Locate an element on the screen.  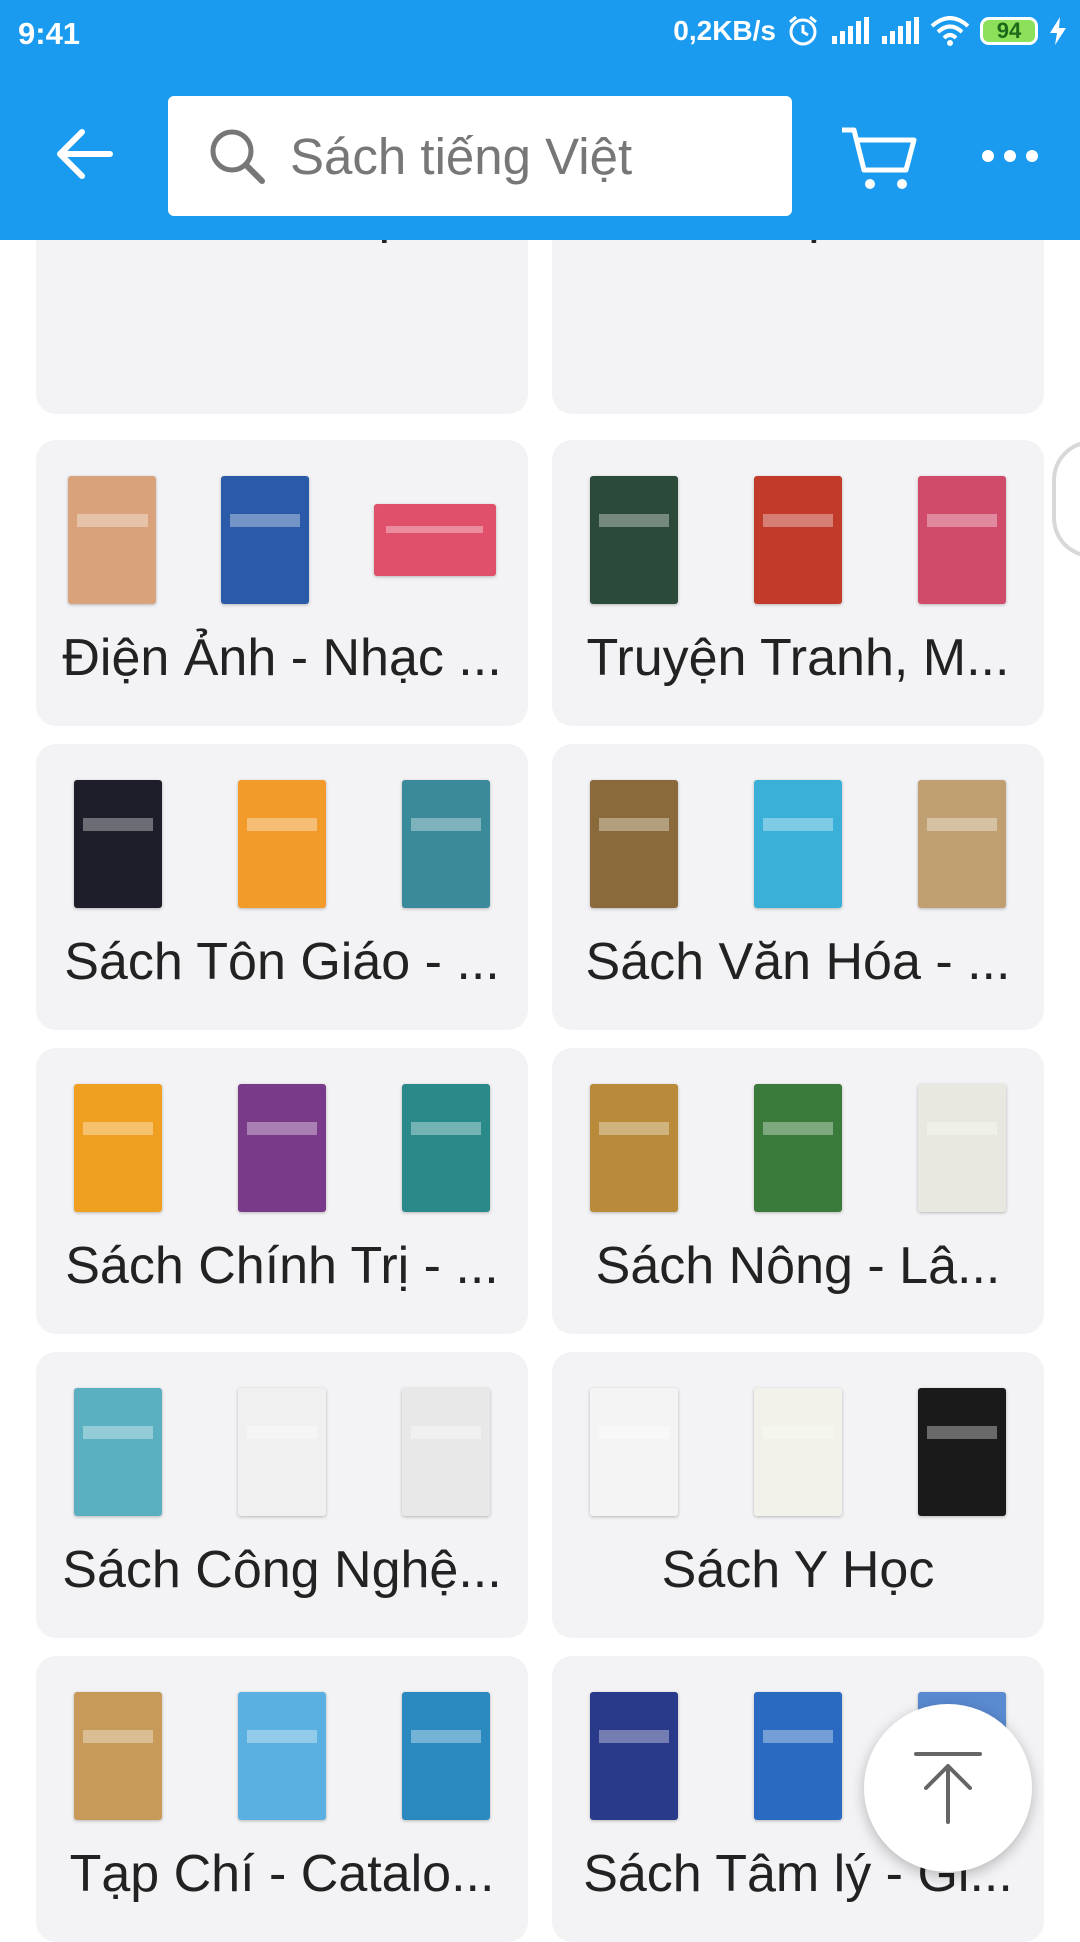
charging-icon is located at coordinates (1058, 31).